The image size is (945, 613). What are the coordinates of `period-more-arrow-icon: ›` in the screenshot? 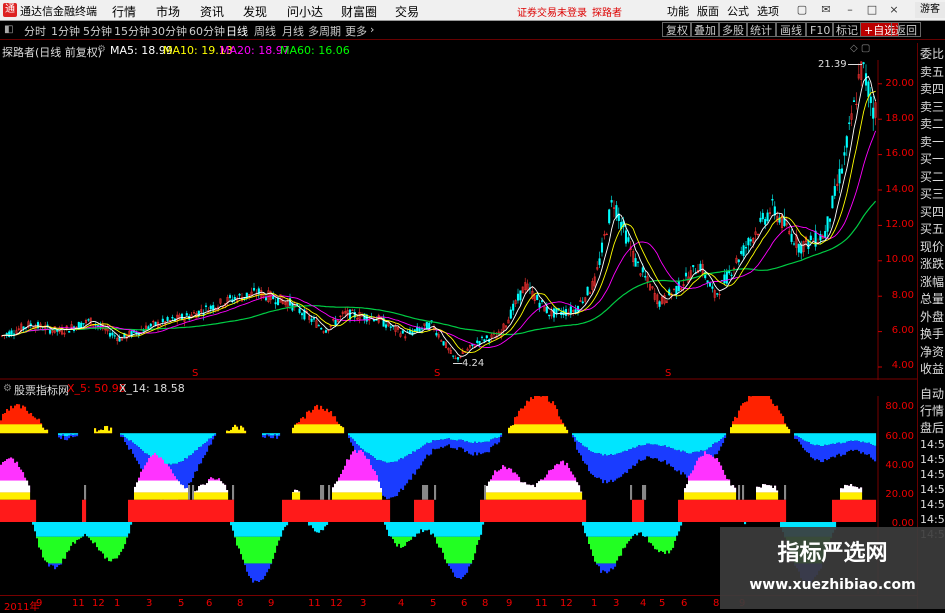 It's located at (372, 29).